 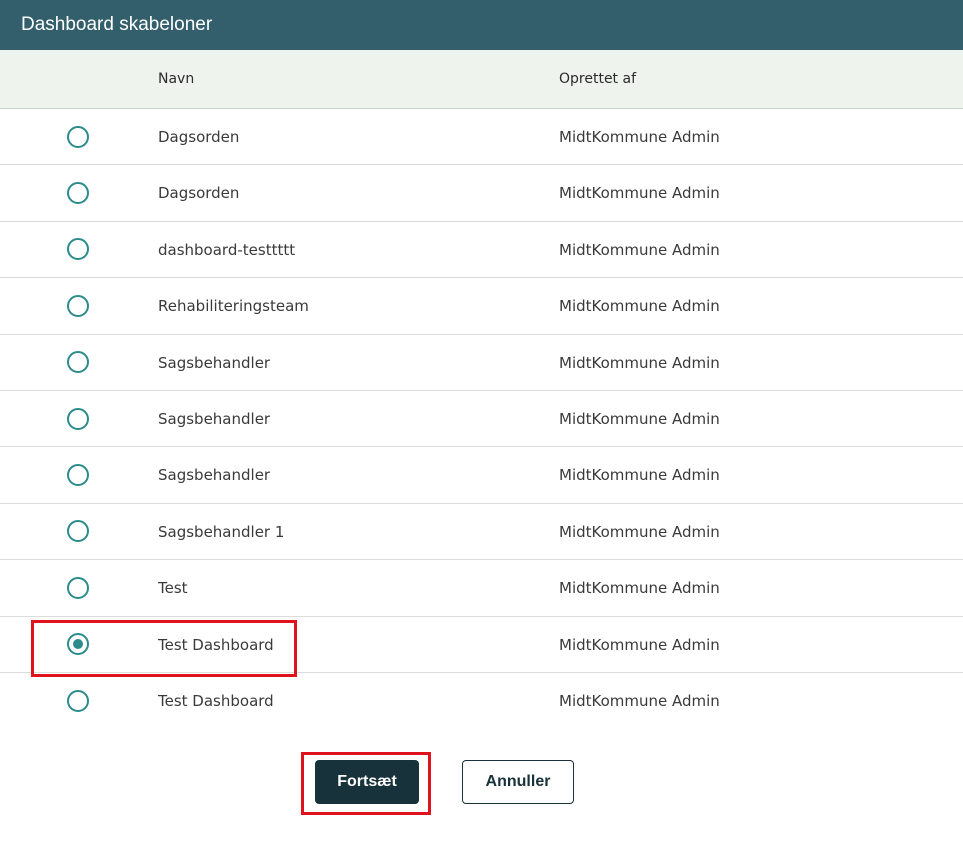 What do you see at coordinates (173, 588) in the screenshot?
I see `row-name: Test` at bounding box center [173, 588].